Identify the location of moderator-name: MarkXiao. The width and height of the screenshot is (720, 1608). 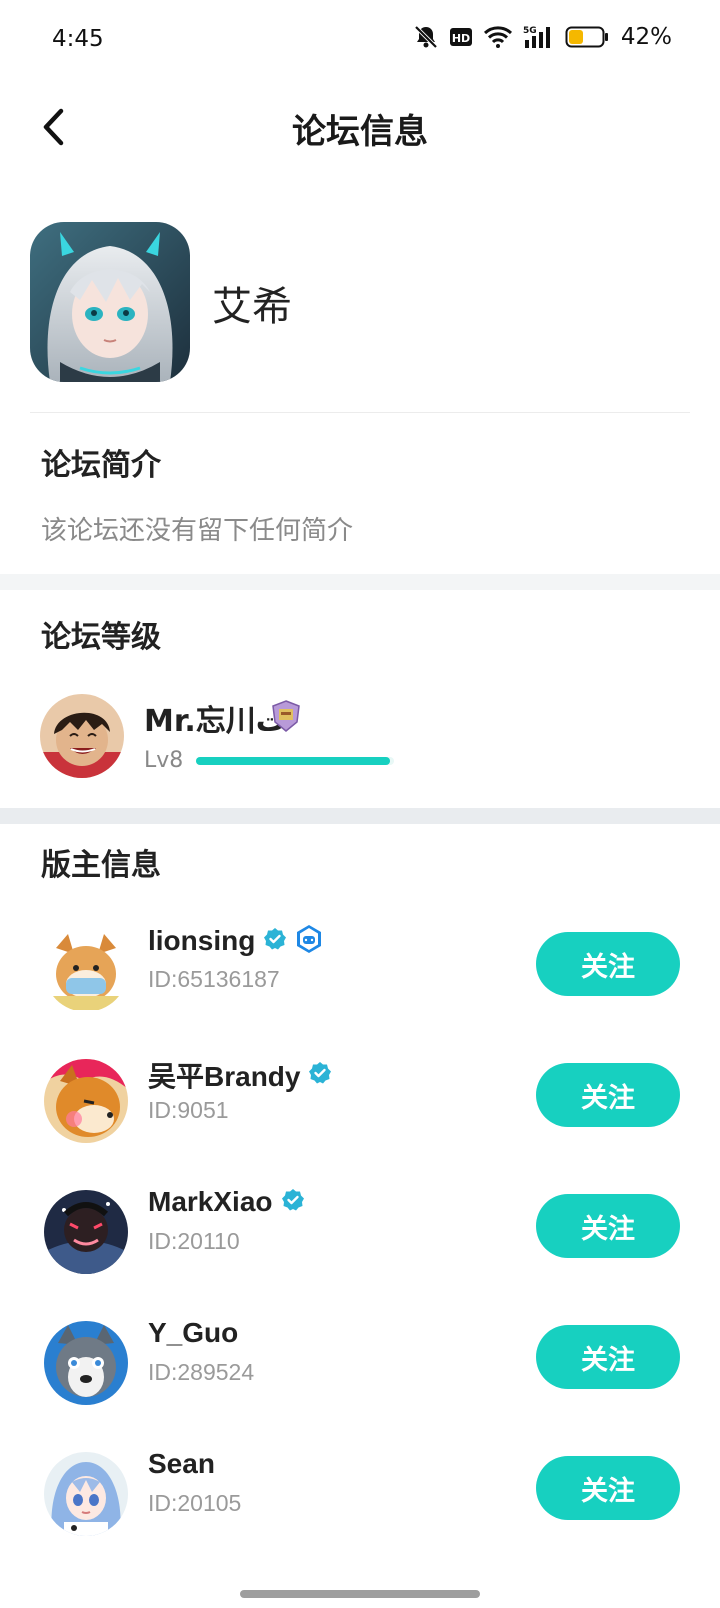
(210, 1202).